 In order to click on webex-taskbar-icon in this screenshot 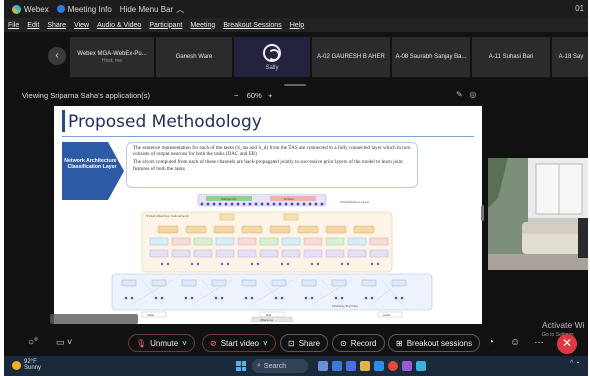, I will do `click(421, 366)`.